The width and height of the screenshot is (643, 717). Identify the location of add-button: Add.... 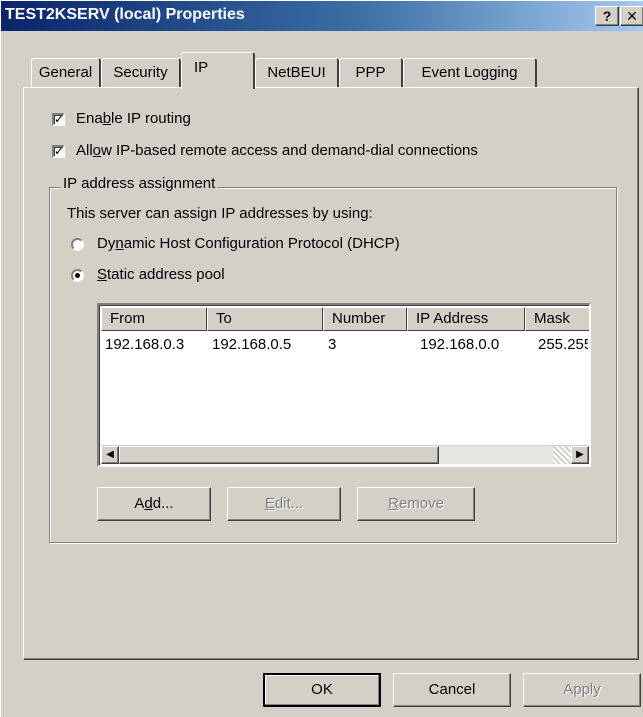
(154, 504).